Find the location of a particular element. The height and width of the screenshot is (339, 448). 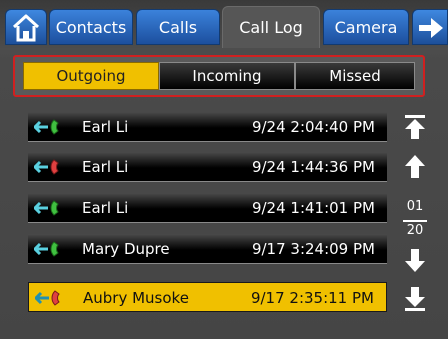

home-icon is located at coordinates (26, 28).